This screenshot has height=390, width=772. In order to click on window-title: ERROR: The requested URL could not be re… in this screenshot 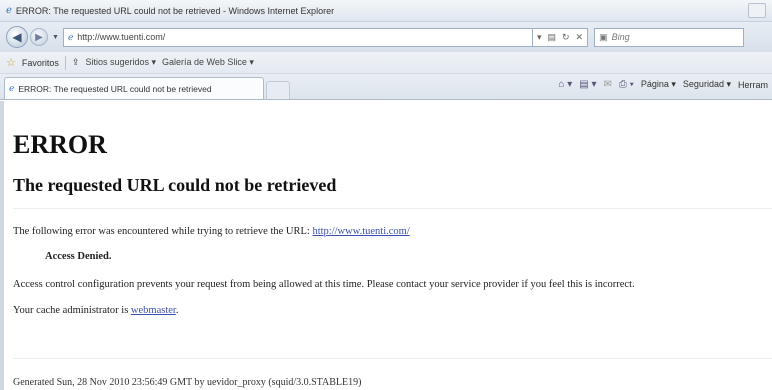, I will do `click(175, 10)`.